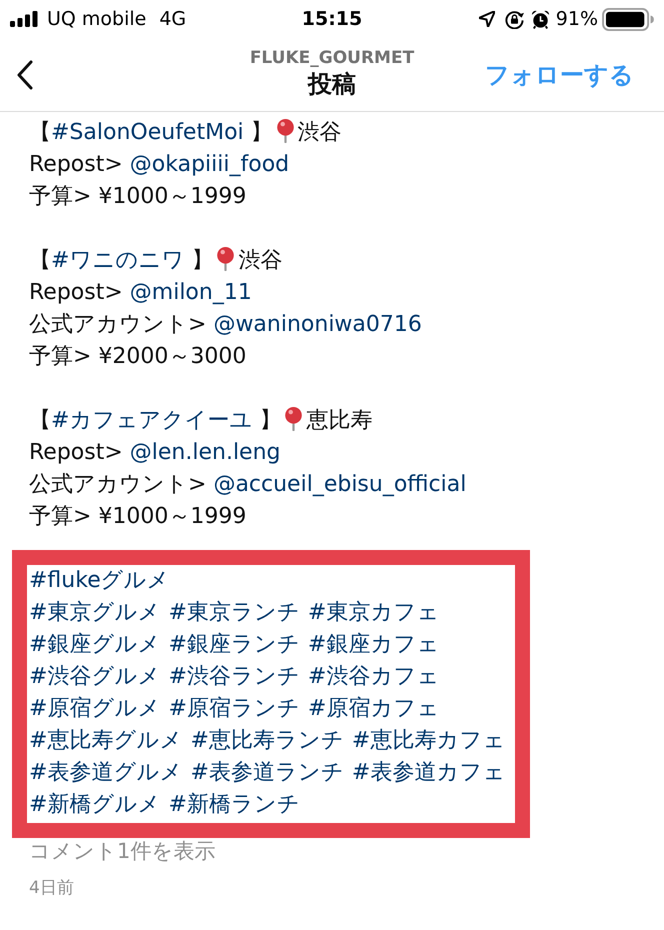 This screenshot has width=664, height=930. I want to click on hashtag-link: #カフェアクイーユ, so click(151, 420).